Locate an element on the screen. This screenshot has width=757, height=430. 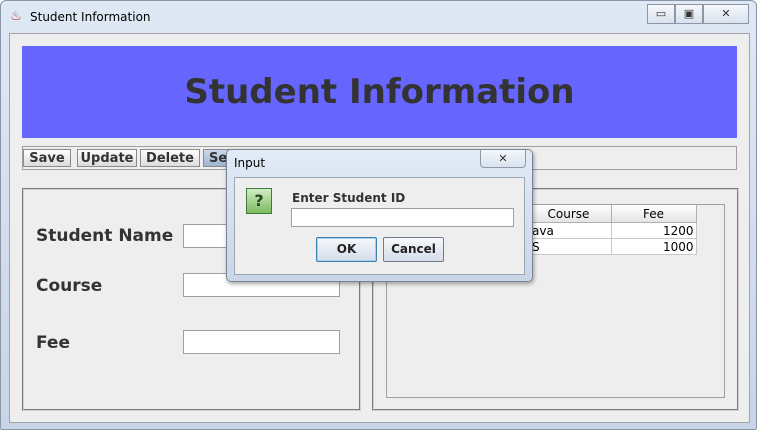
minimize-button: ▭ is located at coordinates (661, 14).